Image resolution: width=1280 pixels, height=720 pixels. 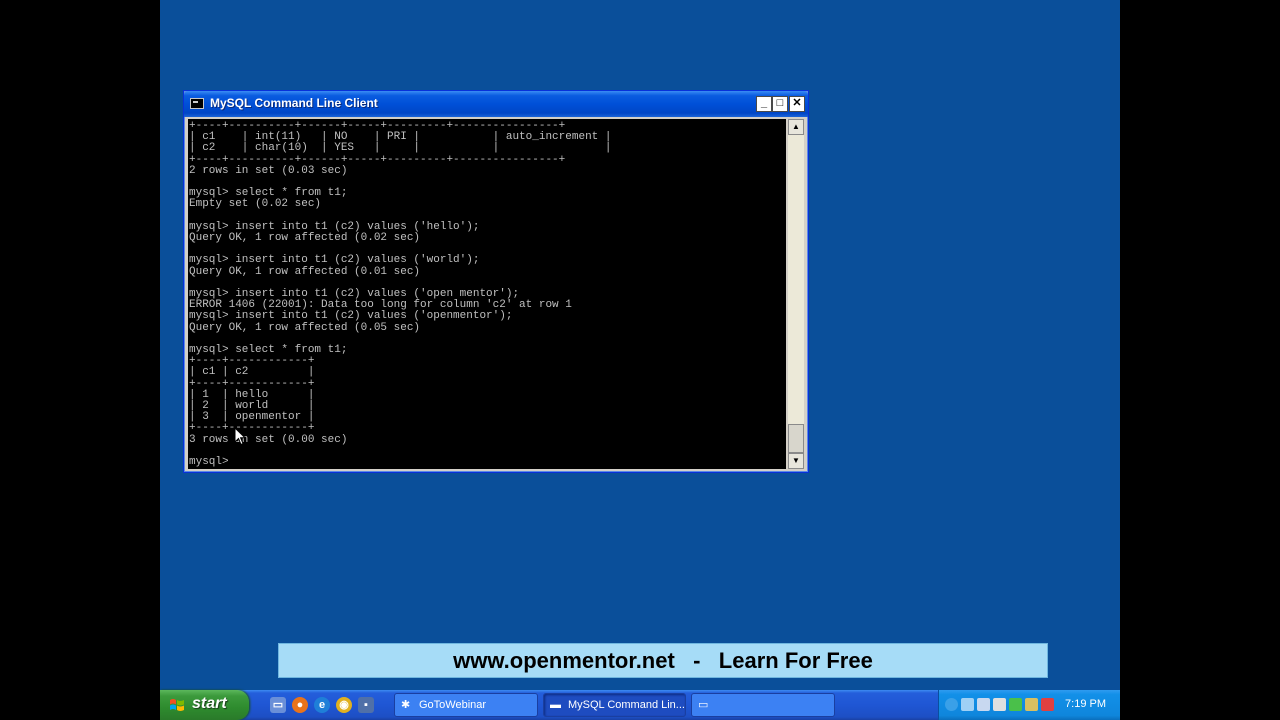 What do you see at coordinates (294, 103) in the screenshot?
I see `window-title: MySQL Command Line Client` at bounding box center [294, 103].